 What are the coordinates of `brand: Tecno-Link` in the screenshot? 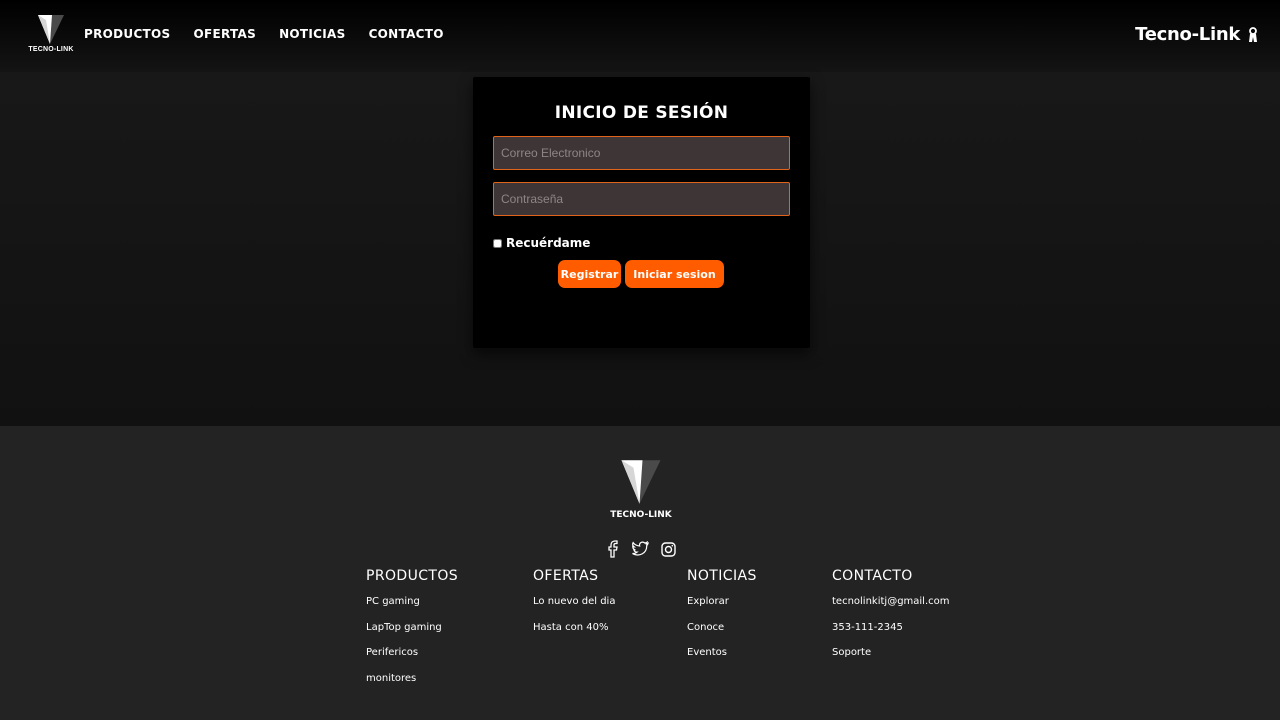 It's located at (1196, 34).